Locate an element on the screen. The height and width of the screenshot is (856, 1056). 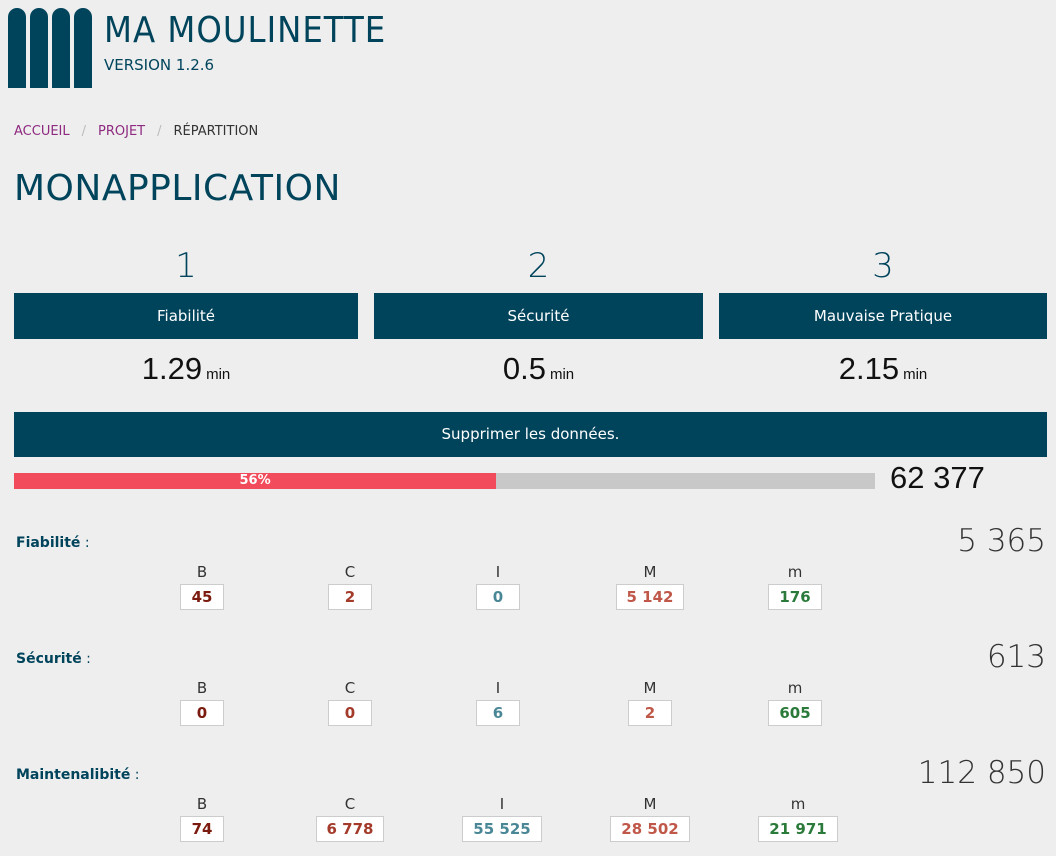
card-number: 3 is located at coordinates (883, 266).